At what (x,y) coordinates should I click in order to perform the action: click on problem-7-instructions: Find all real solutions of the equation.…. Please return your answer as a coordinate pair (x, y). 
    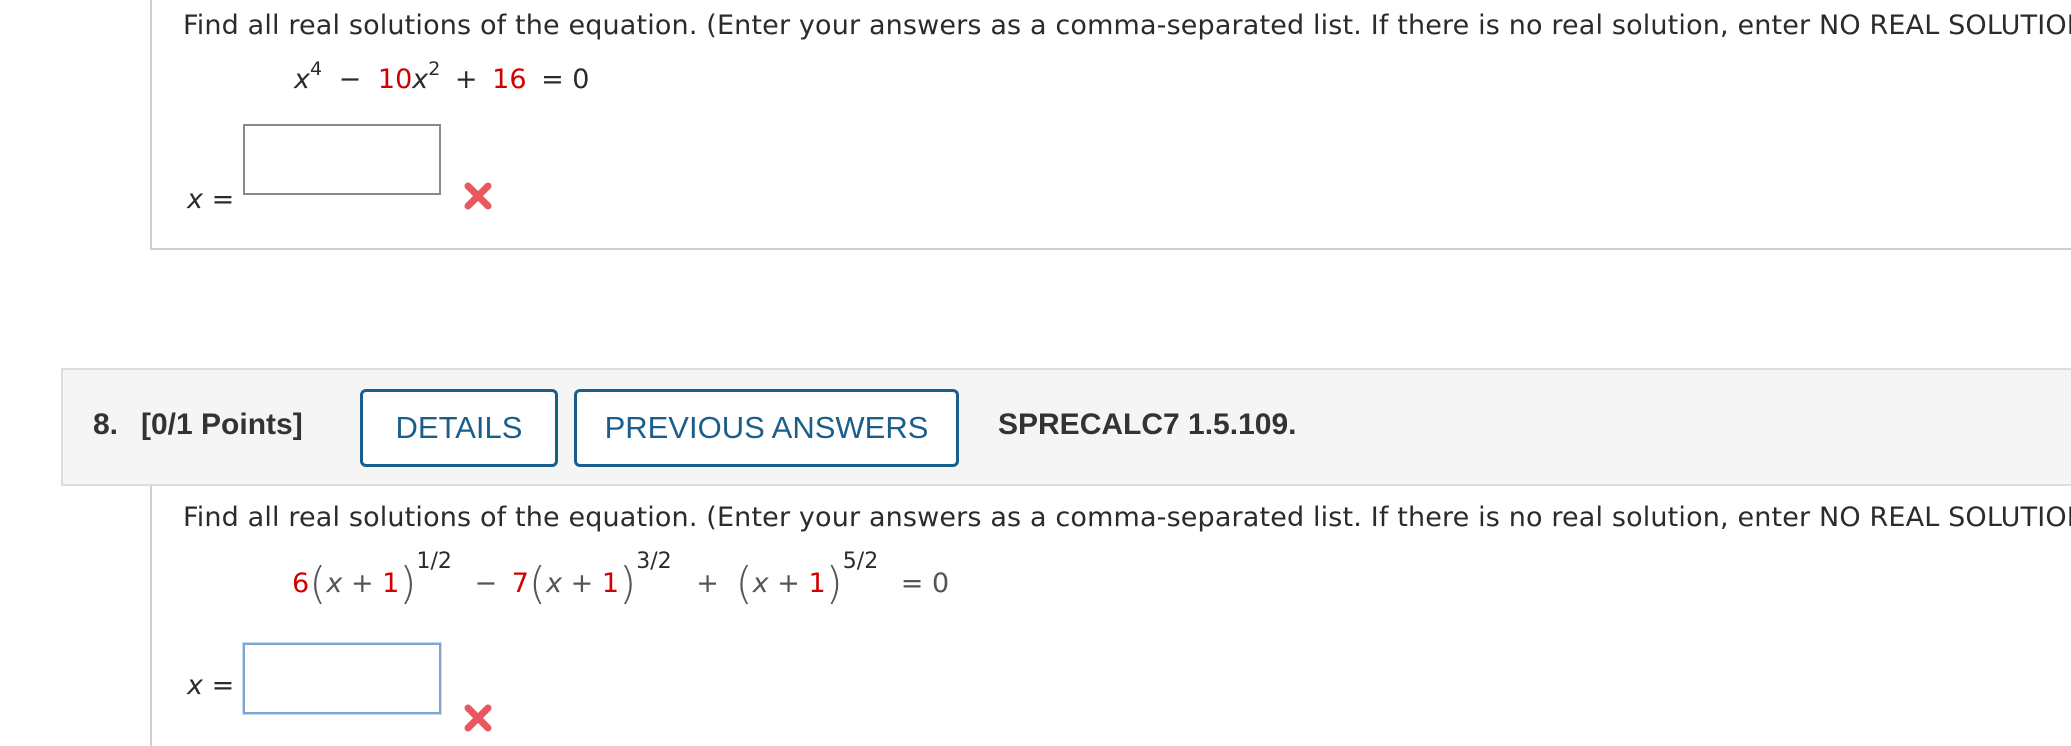
    Looking at the image, I should click on (1127, 25).